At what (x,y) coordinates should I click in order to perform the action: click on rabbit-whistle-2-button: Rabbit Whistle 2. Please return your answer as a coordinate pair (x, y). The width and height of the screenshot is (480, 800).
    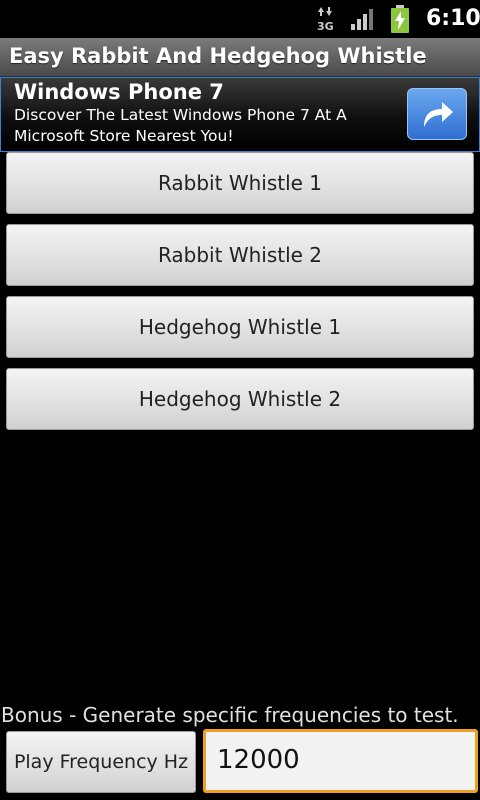
    Looking at the image, I should click on (240, 255).